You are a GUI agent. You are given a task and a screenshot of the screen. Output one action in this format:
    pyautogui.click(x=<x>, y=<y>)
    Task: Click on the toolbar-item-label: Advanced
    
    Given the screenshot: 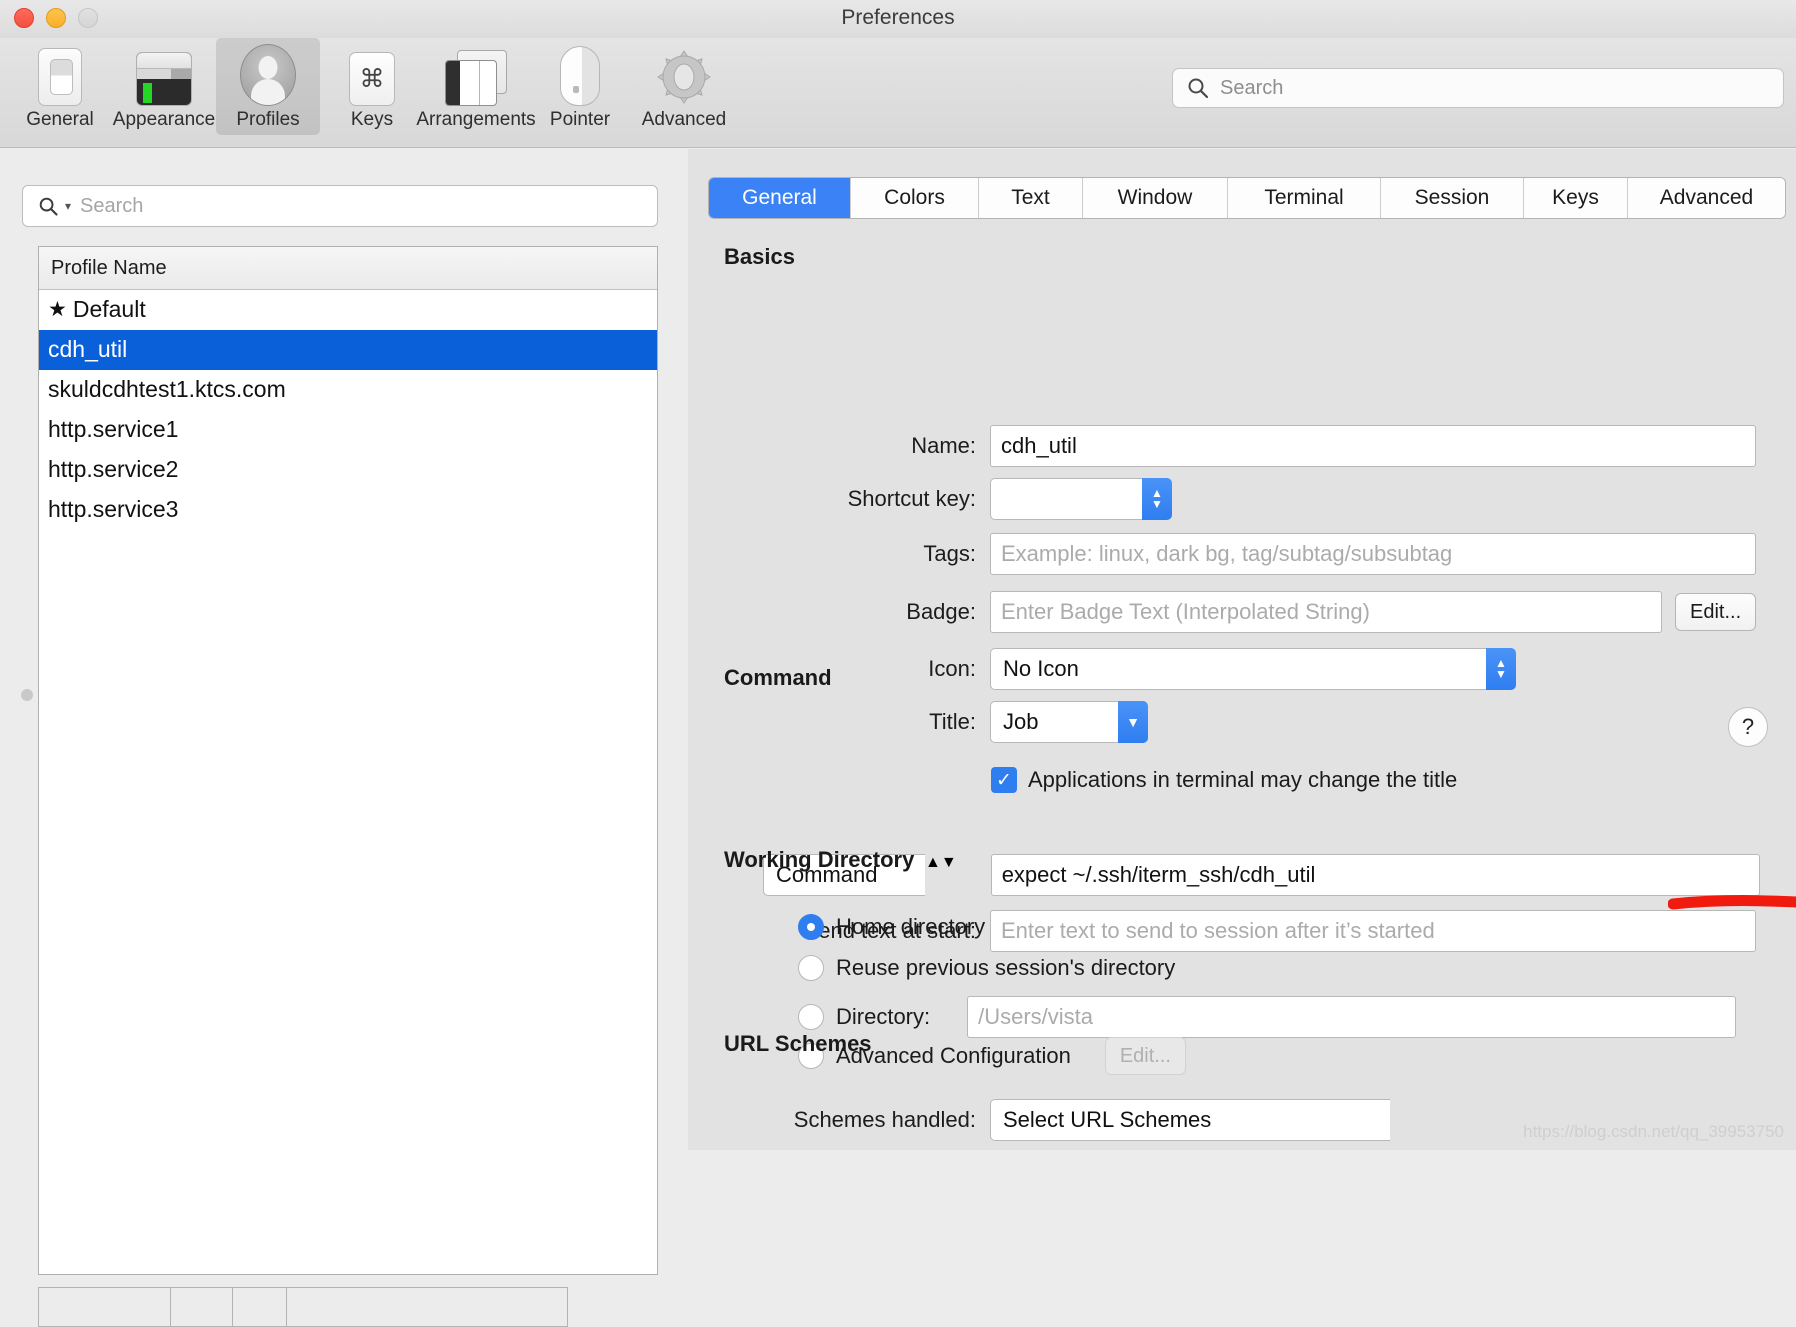 What is the action you would take?
    pyautogui.click(x=684, y=119)
    